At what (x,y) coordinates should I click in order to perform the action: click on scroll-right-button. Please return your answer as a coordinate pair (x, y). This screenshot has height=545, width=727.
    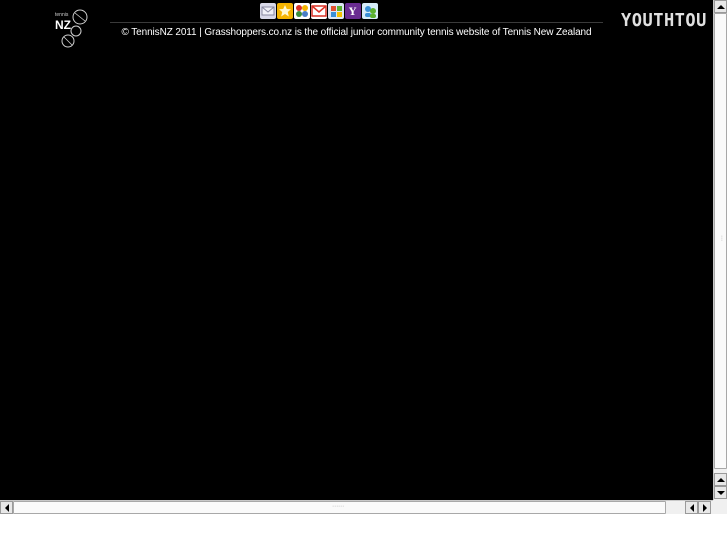
    Looking at the image, I should click on (704, 507).